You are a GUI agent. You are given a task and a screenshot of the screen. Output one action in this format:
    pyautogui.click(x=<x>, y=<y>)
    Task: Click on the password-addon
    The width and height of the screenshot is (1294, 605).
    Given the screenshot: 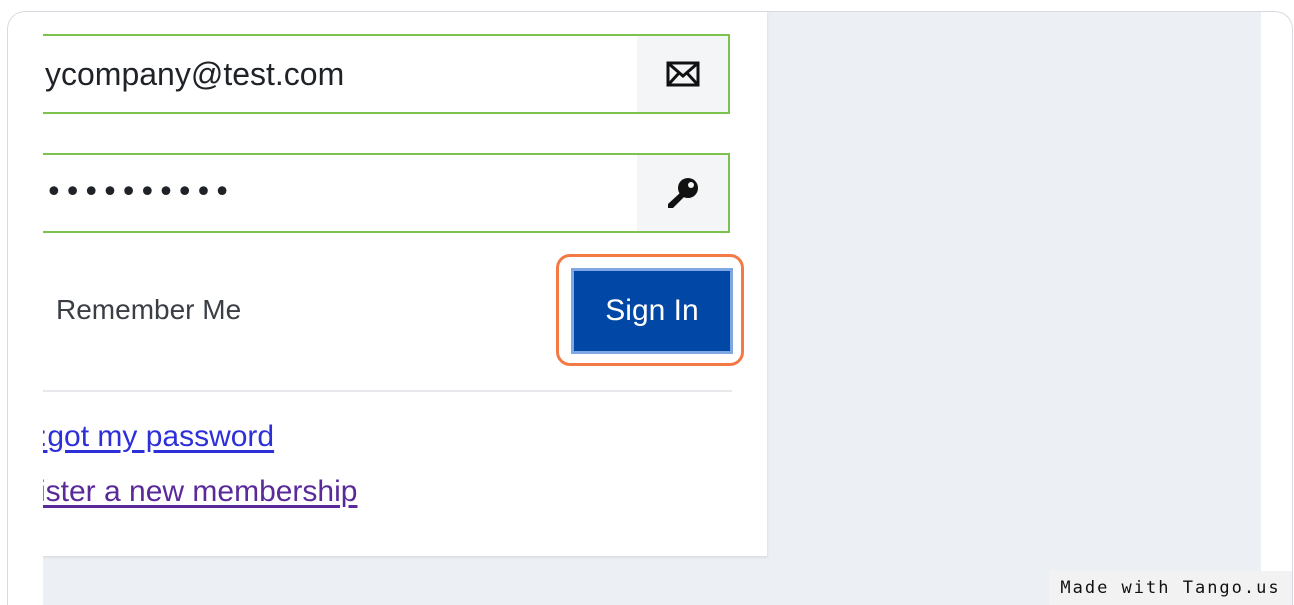 What is the action you would take?
    pyautogui.click(x=682, y=193)
    